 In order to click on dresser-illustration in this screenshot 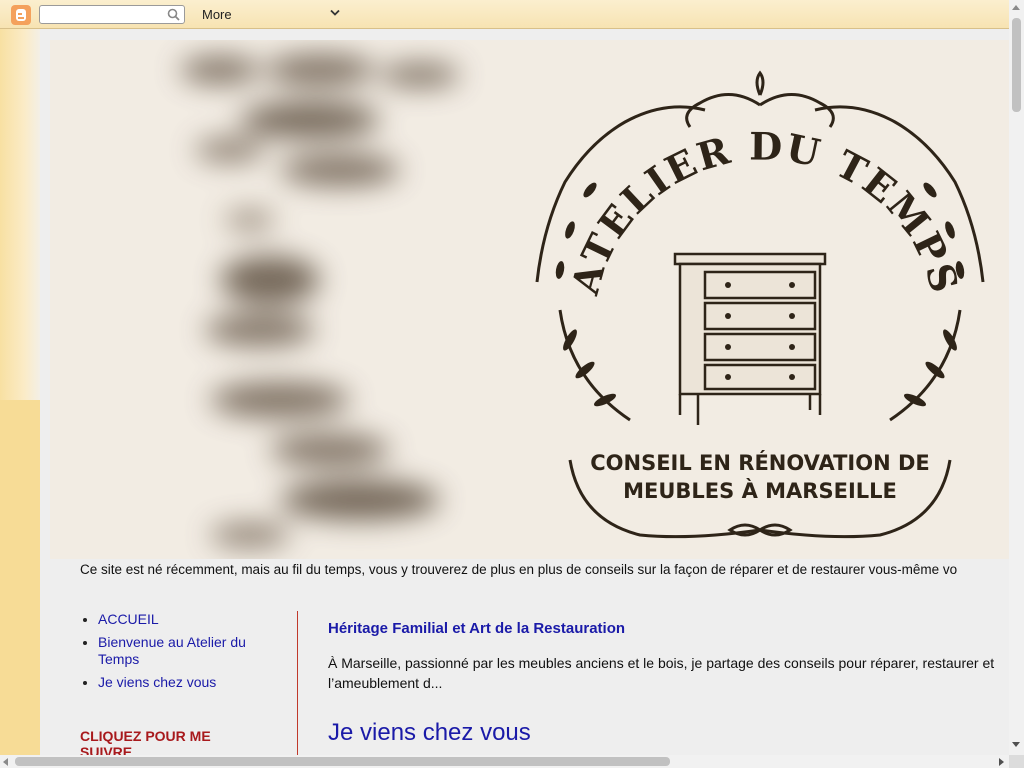, I will do `click(750, 338)`.